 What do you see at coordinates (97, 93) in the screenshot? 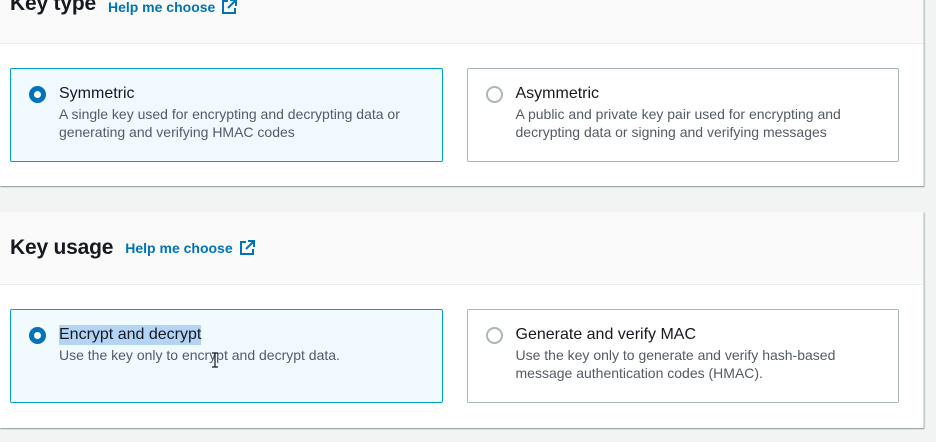
I see `option-label: Symmetric` at bounding box center [97, 93].